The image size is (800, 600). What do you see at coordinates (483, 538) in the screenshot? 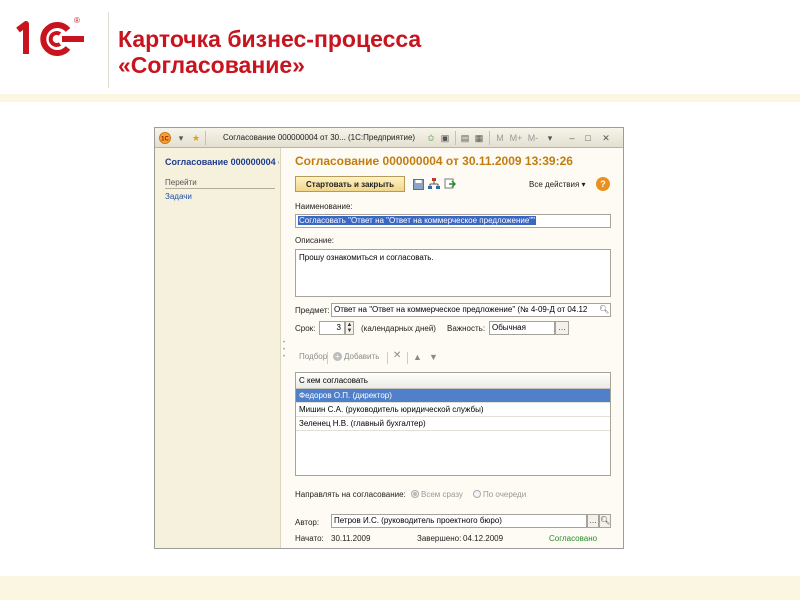
I see `finished-value: 04.12.2009` at bounding box center [483, 538].